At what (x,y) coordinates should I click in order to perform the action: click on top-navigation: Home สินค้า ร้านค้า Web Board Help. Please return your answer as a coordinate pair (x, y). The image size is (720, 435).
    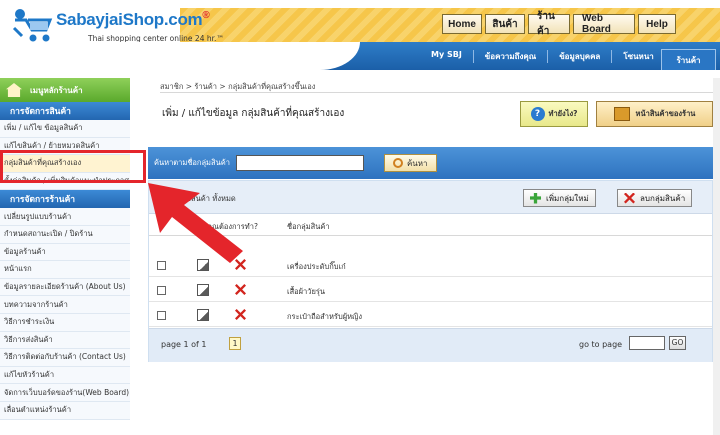
    Looking at the image, I should click on (559, 24).